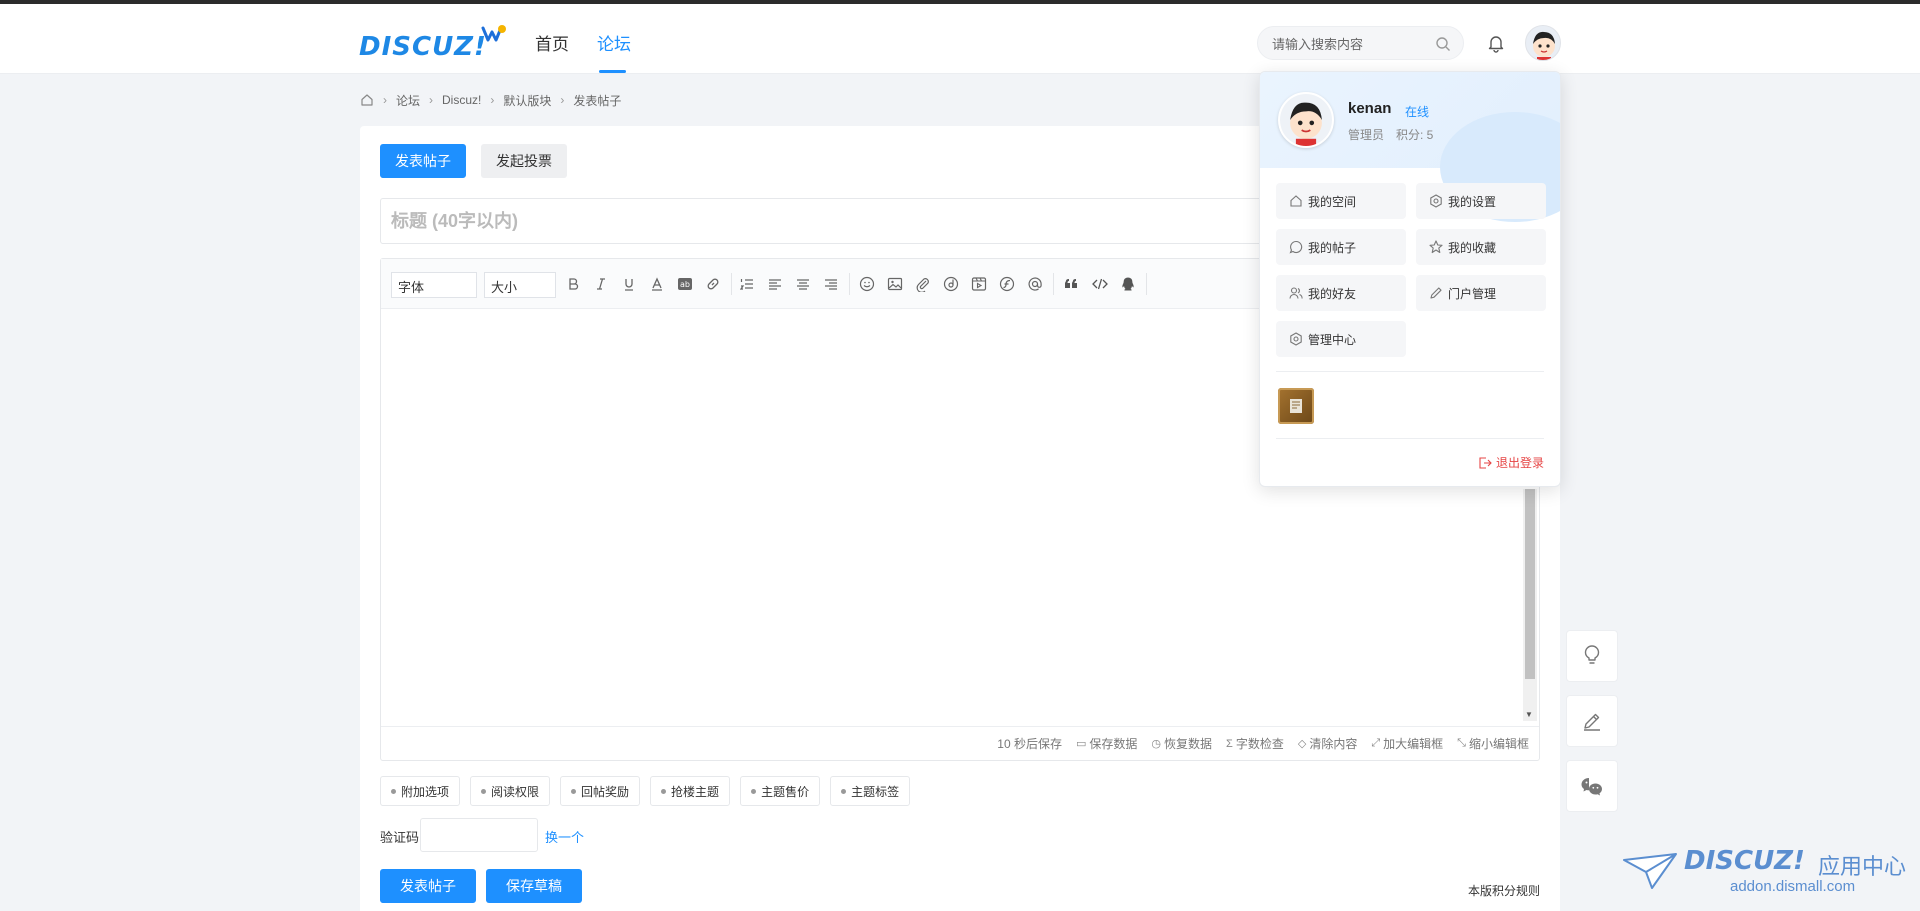  I want to click on toolbar-divider, so click(849, 284).